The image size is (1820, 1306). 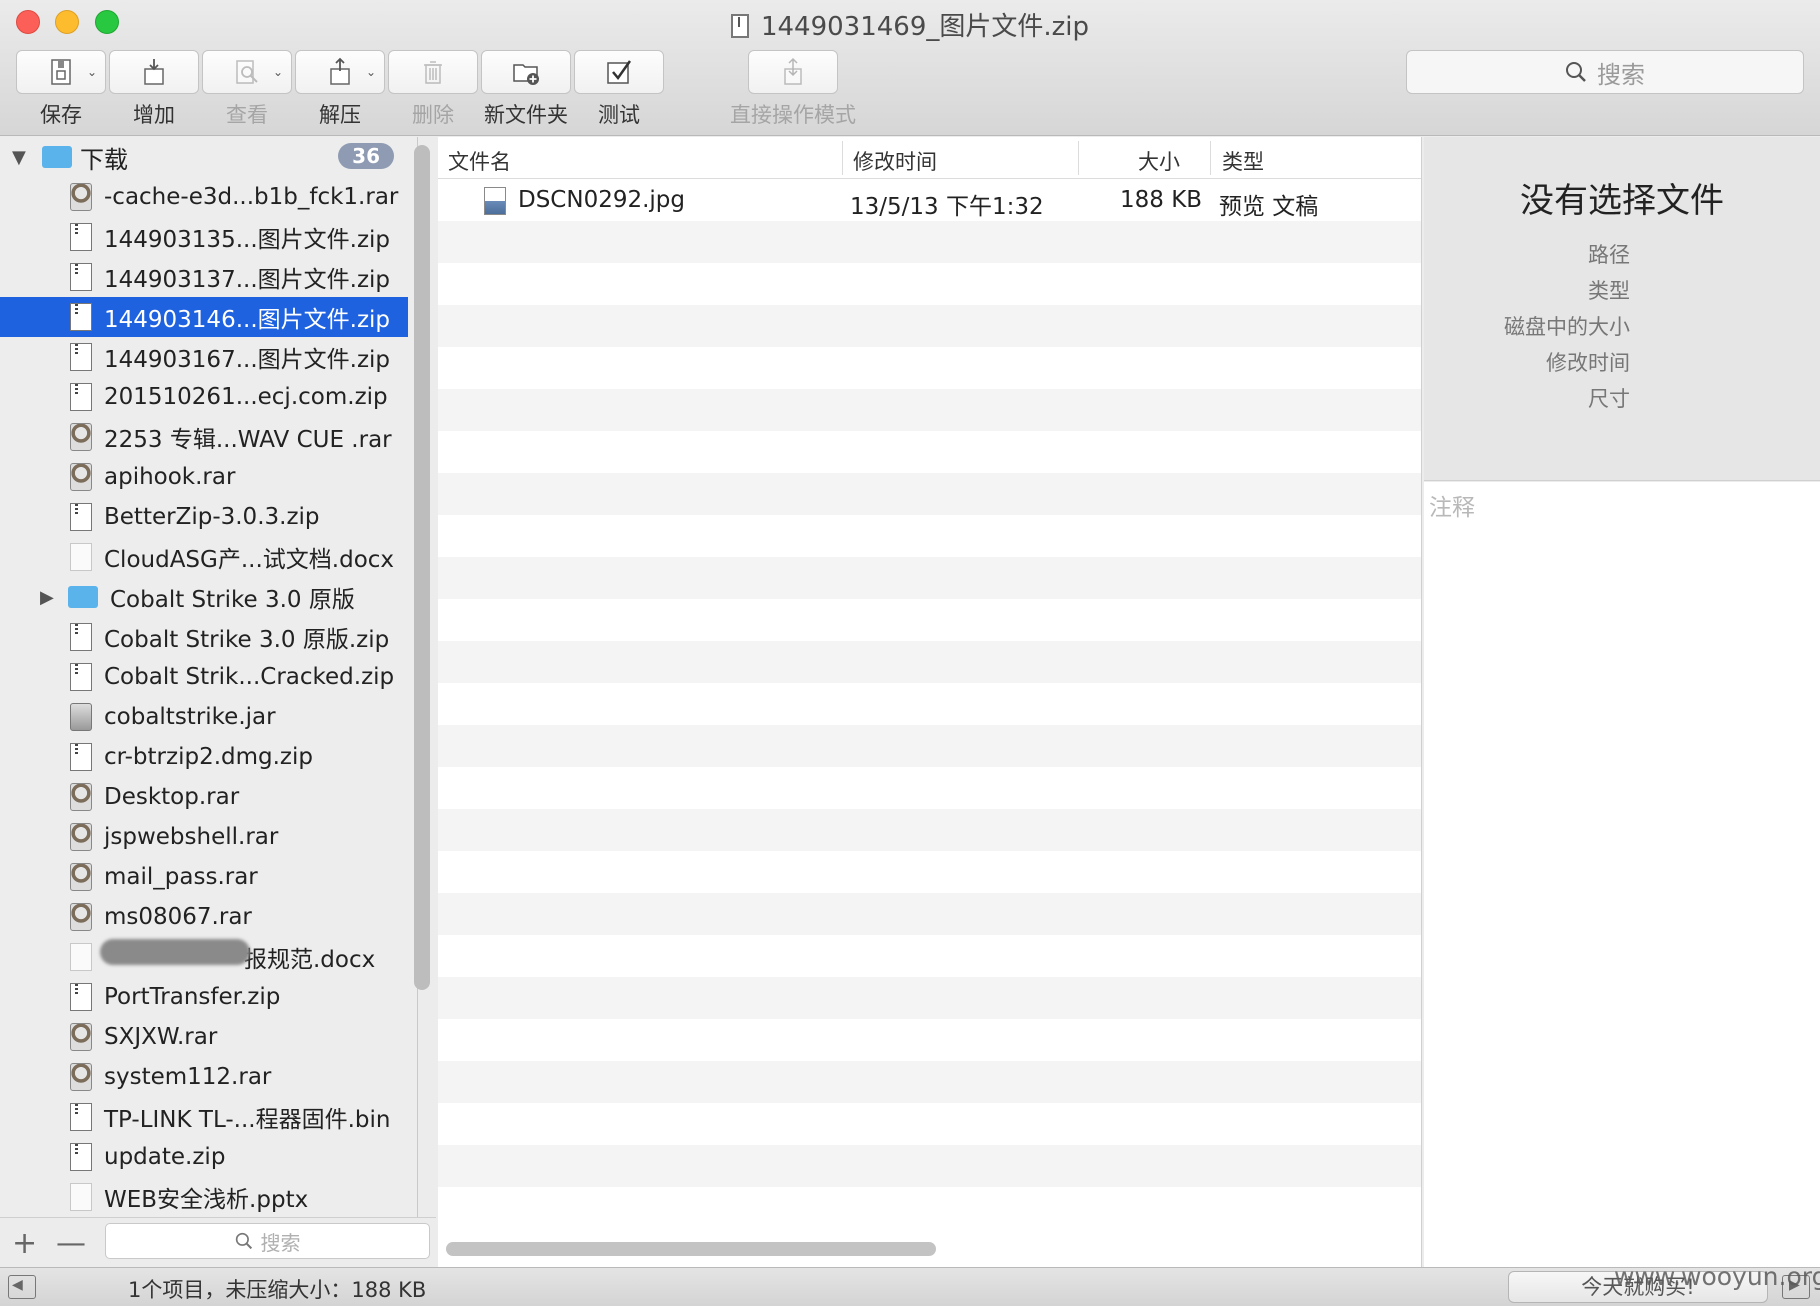 What do you see at coordinates (422, 567) in the screenshot?
I see `sidebar-scrollbar` at bounding box center [422, 567].